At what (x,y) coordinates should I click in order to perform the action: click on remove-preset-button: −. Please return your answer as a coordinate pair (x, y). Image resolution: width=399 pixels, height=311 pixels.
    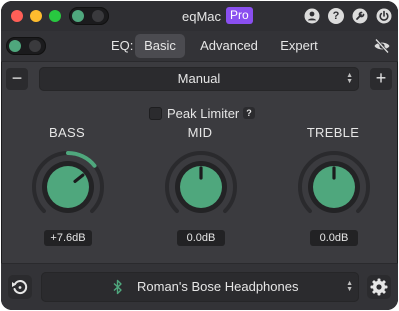
    Looking at the image, I should click on (17, 79).